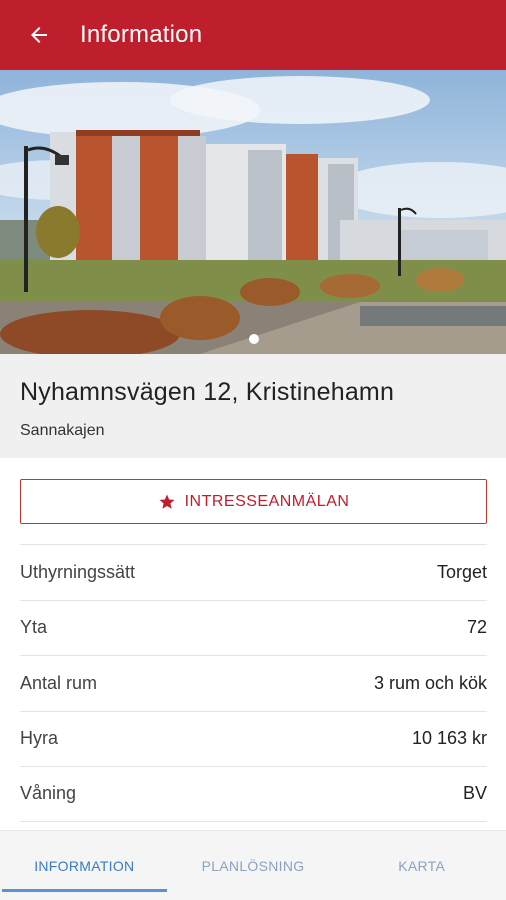 Image resolution: width=506 pixels, height=900 pixels. I want to click on detail-label: Antal rum, so click(59, 682).